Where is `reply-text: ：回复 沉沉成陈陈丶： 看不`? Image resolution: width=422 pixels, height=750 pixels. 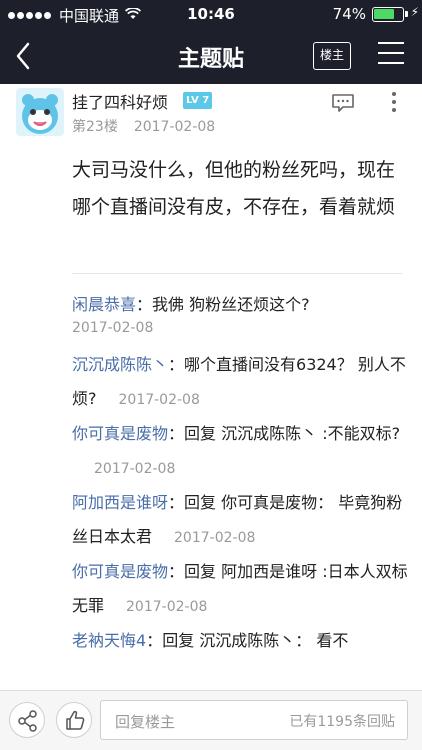 reply-text: ：回复 沉沉成陈陈丶： 看不 is located at coordinates (247, 640).